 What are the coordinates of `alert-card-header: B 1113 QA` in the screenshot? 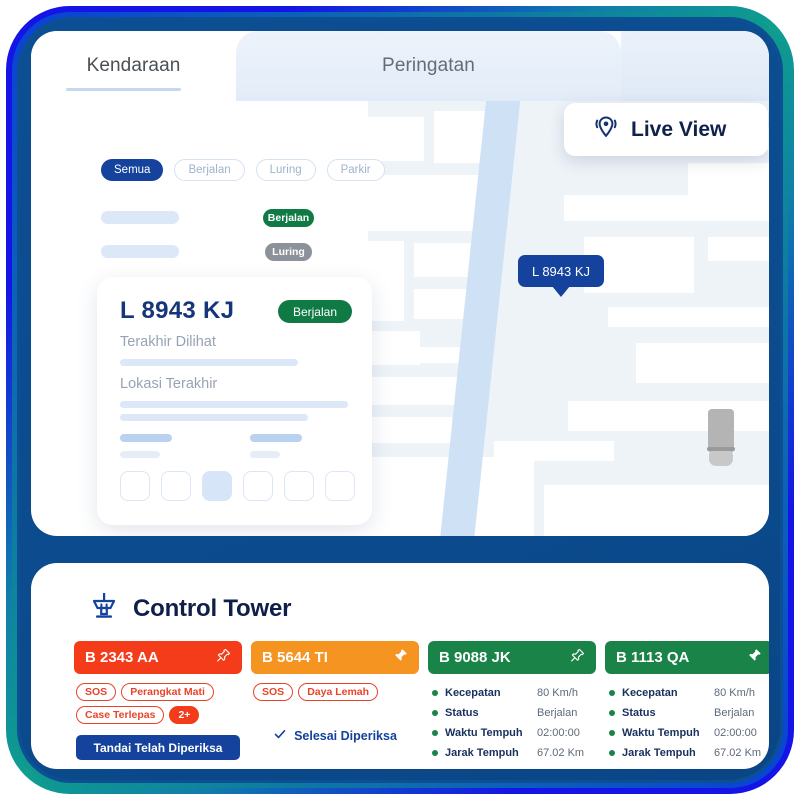 It's located at (687, 657).